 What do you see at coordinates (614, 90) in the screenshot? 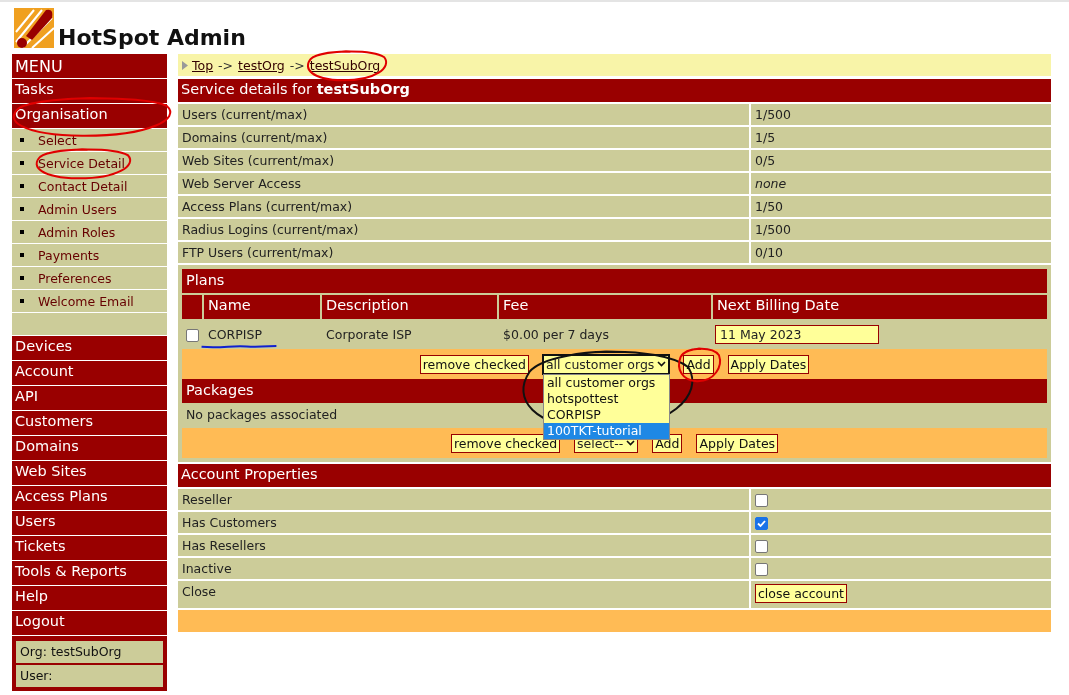
I see `section-header: Service details for testSubOrg` at bounding box center [614, 90].